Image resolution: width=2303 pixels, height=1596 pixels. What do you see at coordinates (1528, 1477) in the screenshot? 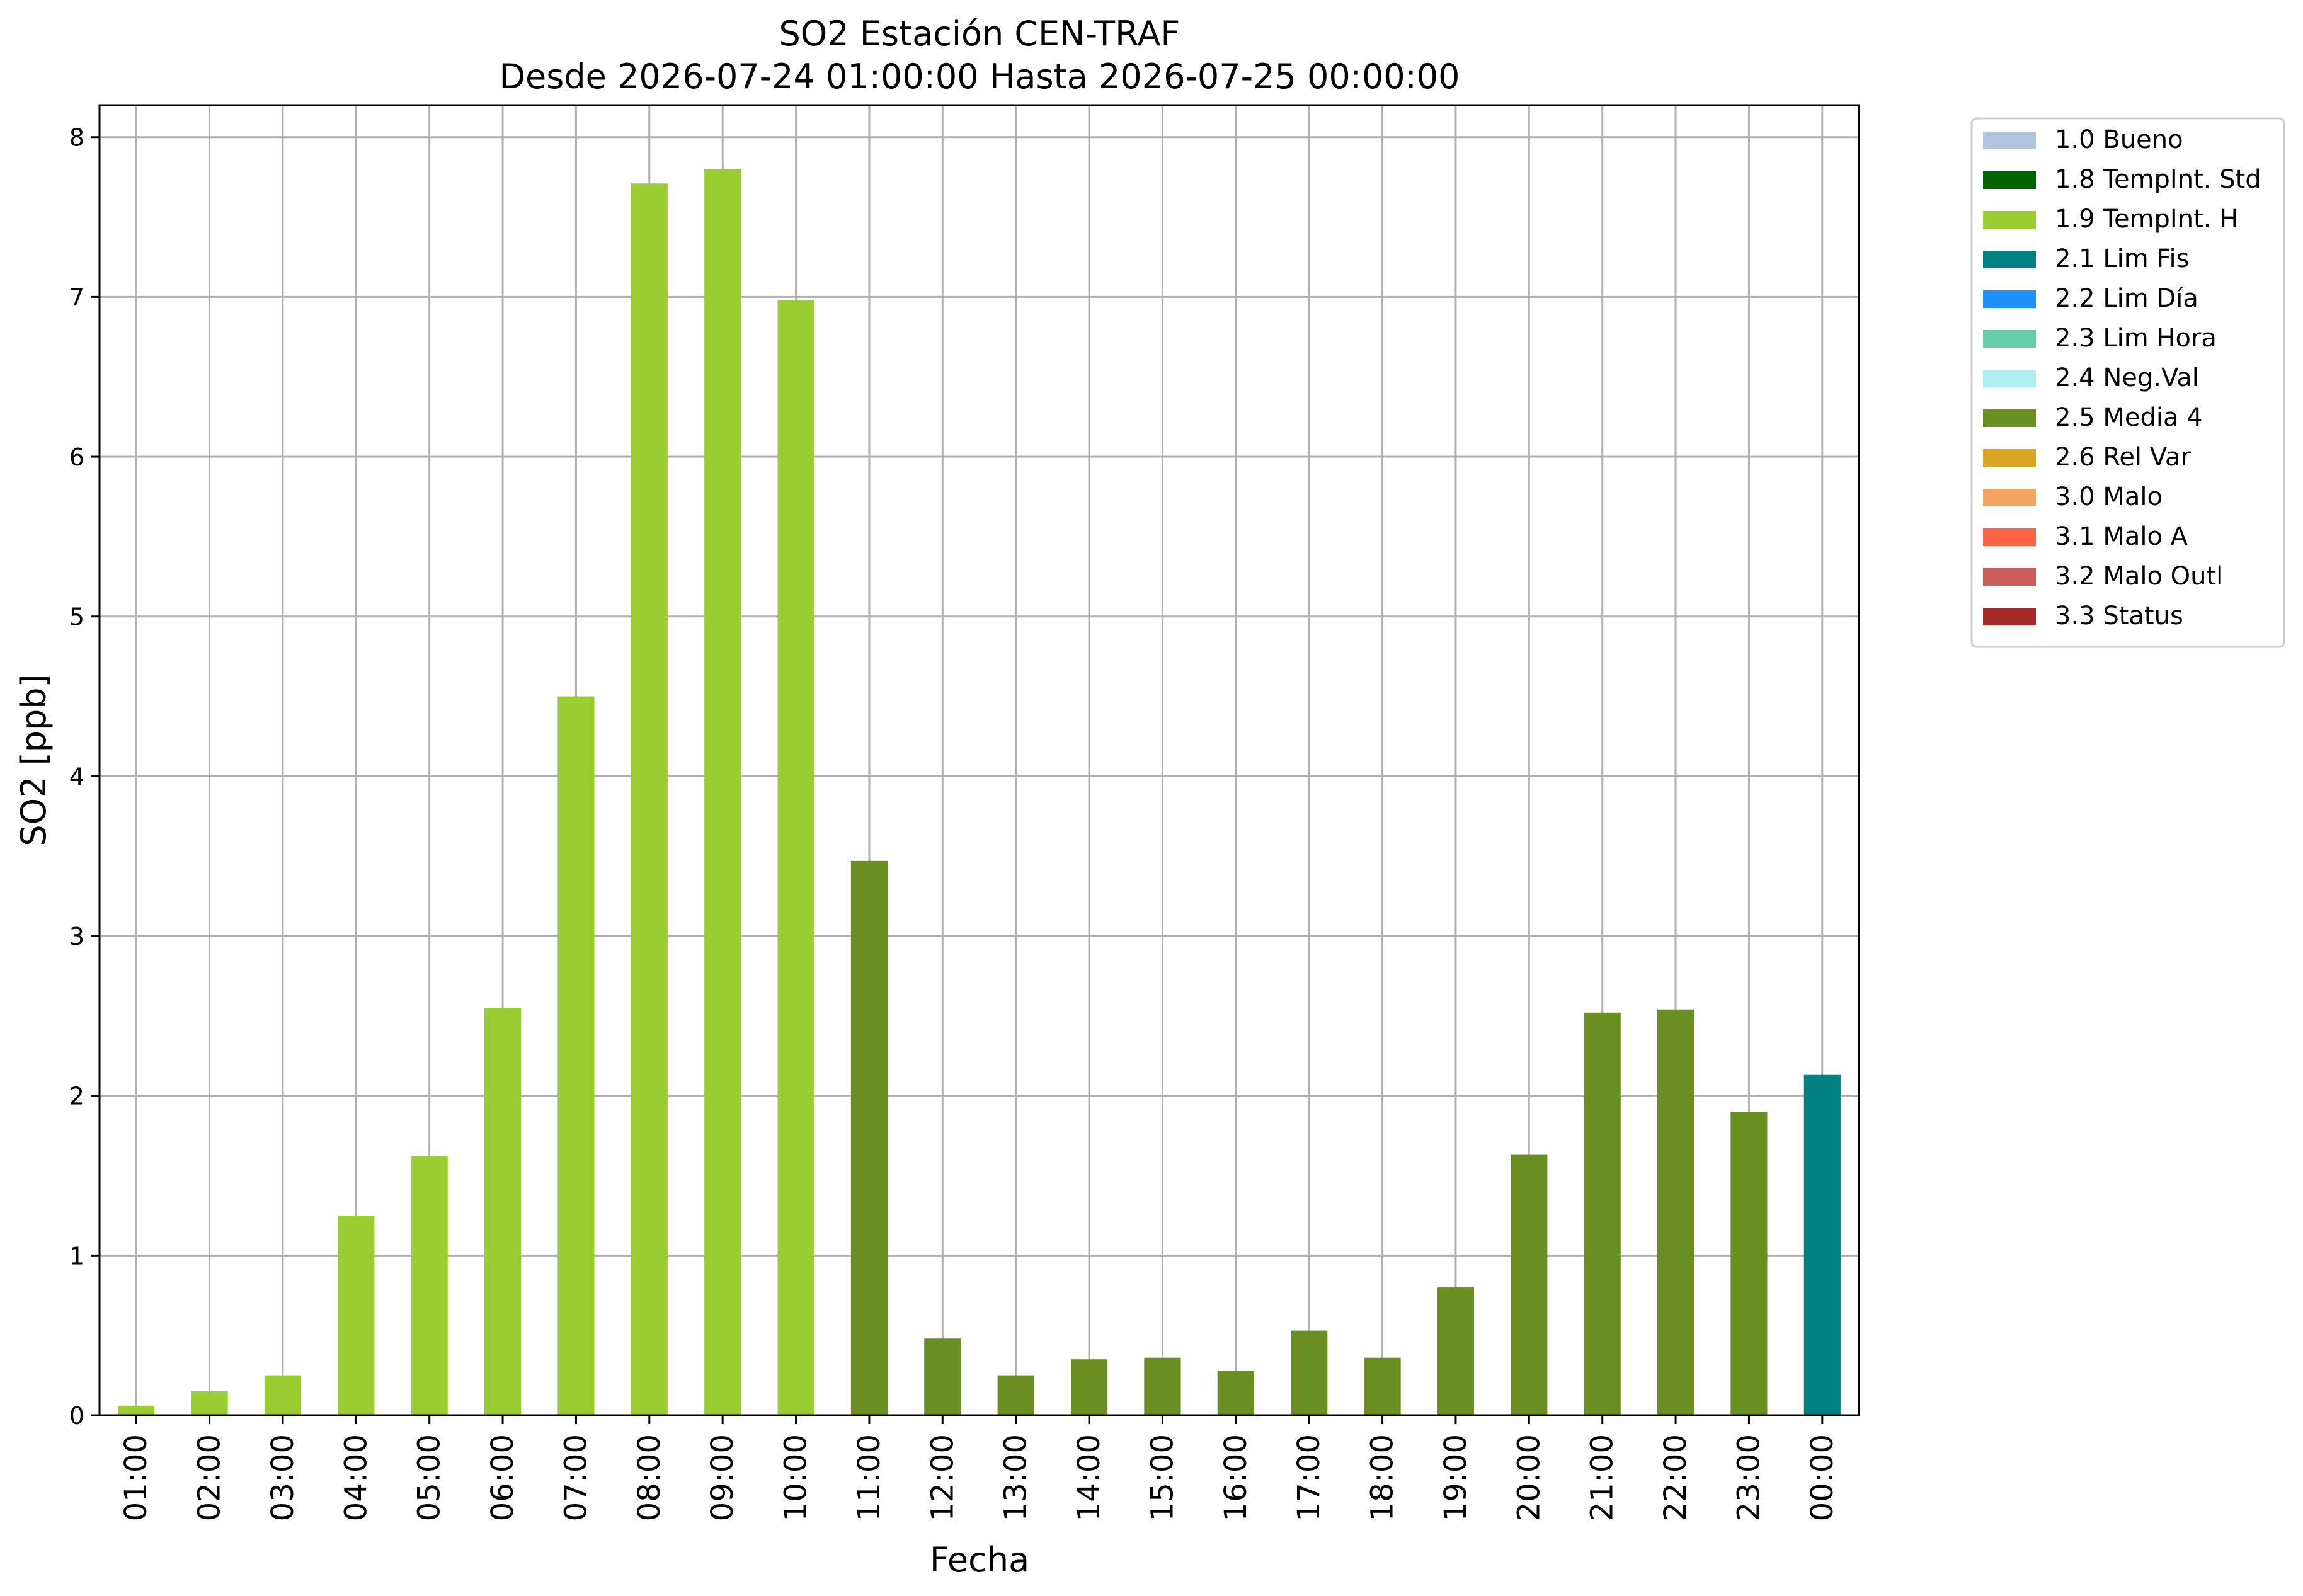
I see `x-tick-label-2000: 20:00` at bounding box center [1528, 1477].